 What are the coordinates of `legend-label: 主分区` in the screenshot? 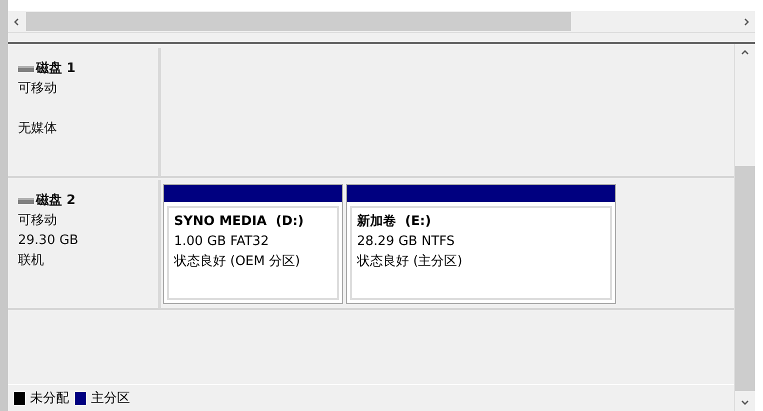 It's located at (110, 398).